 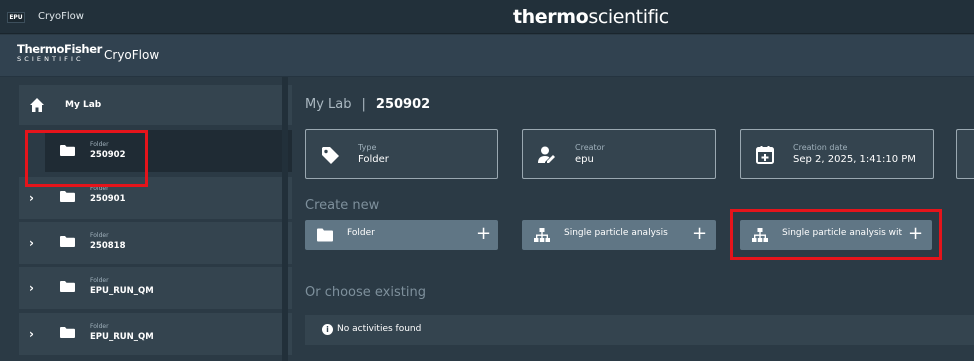 I want to click on window-titlebar: EPU CryoFlow thermoscientific, so click(x=487, y=17).